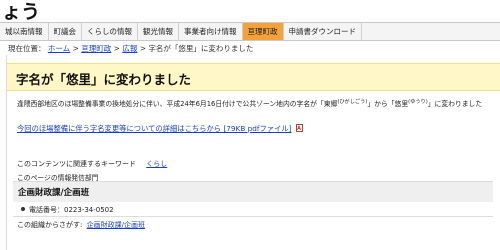  Describe the element at coordinates (156, 164) in the screenshot. I see `keyword-link-kurashi: くらし` at that location.